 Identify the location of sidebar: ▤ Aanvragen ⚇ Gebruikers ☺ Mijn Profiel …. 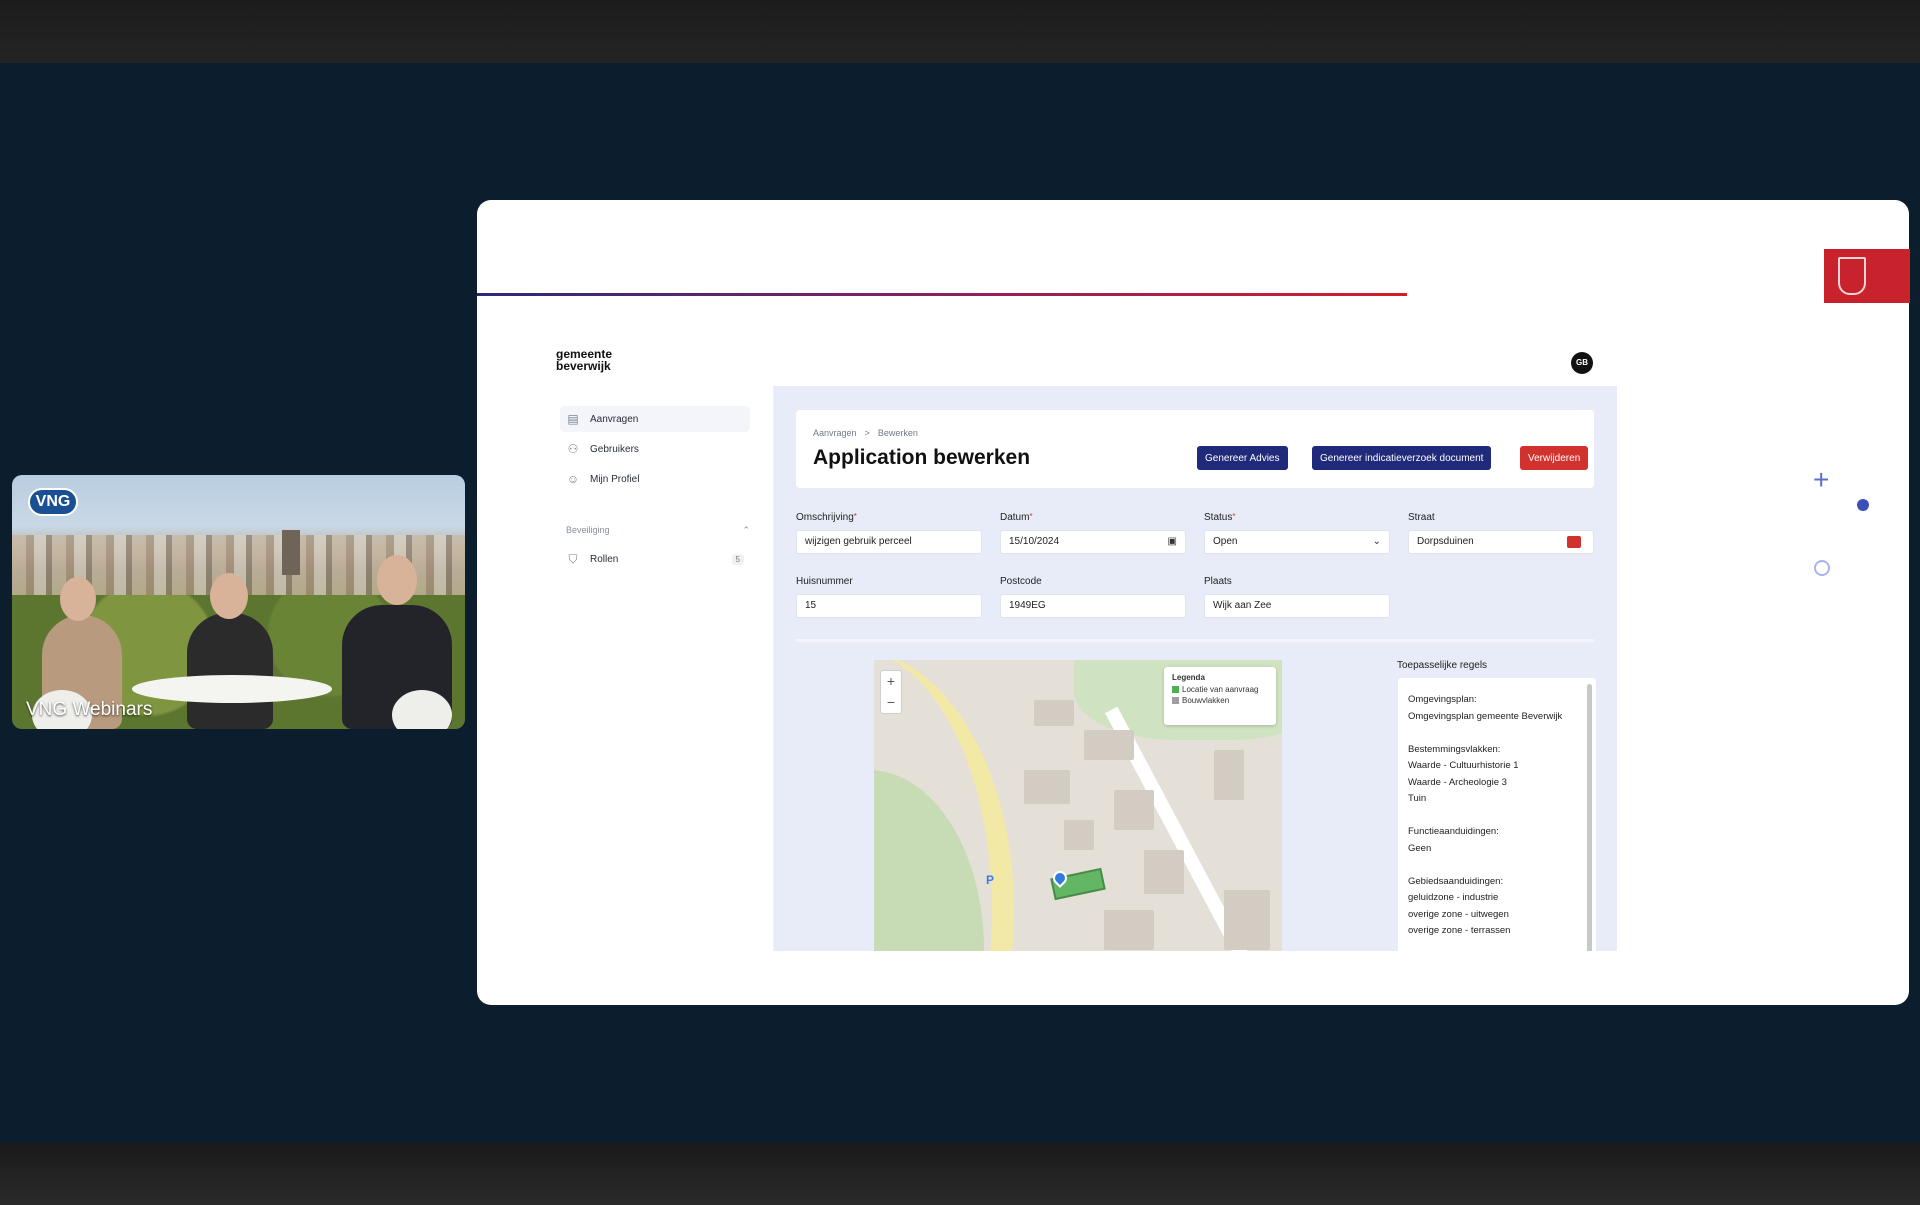
(663, 668).